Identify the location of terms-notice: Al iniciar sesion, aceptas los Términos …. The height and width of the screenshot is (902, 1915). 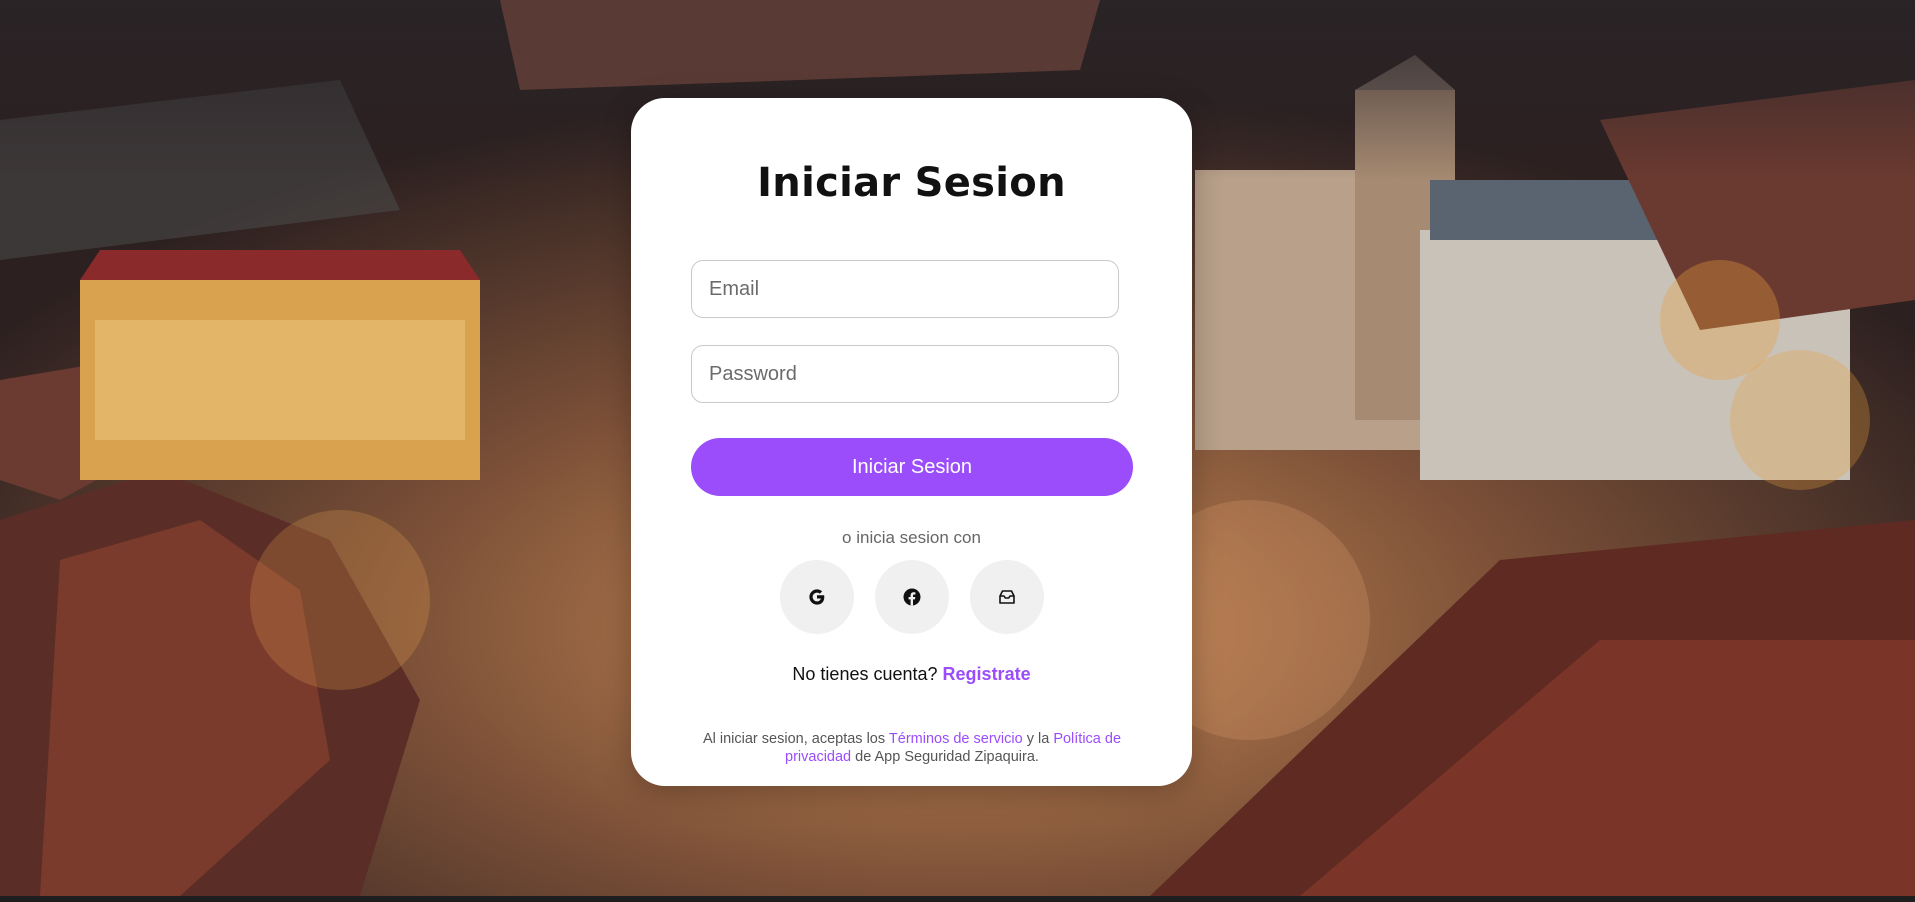
(912, 748).